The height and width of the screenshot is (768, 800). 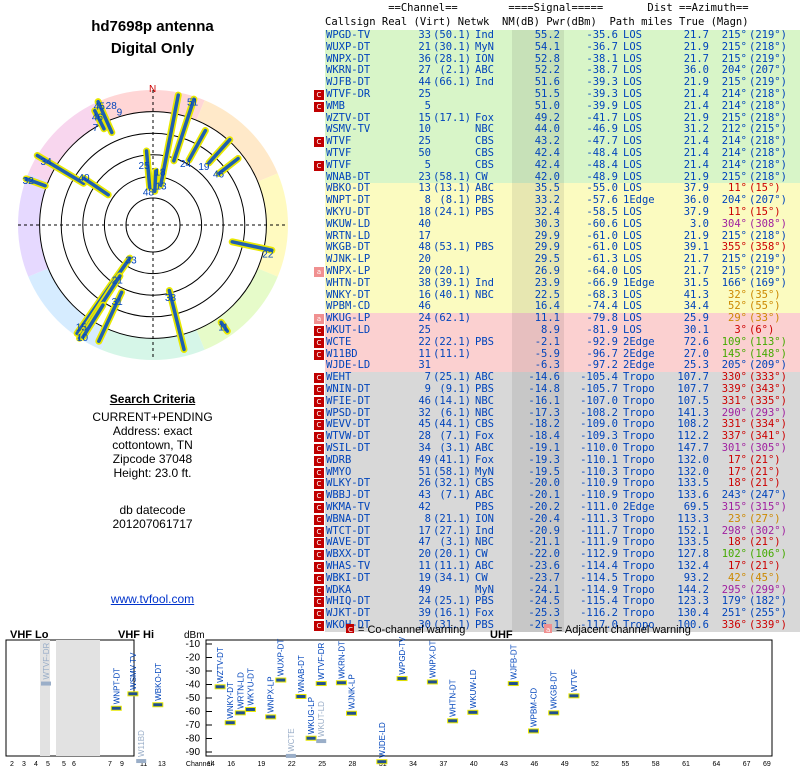 I want to click on cell-tru: 215°, so click(x=734, y=46).